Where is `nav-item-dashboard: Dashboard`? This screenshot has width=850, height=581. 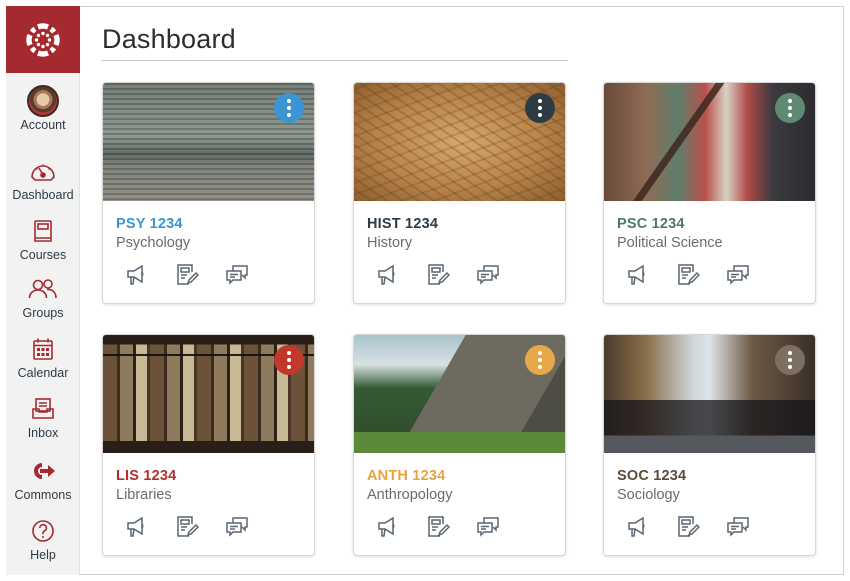 nav-item-dashboard: Dashboard is located at coordinates (43, 179).